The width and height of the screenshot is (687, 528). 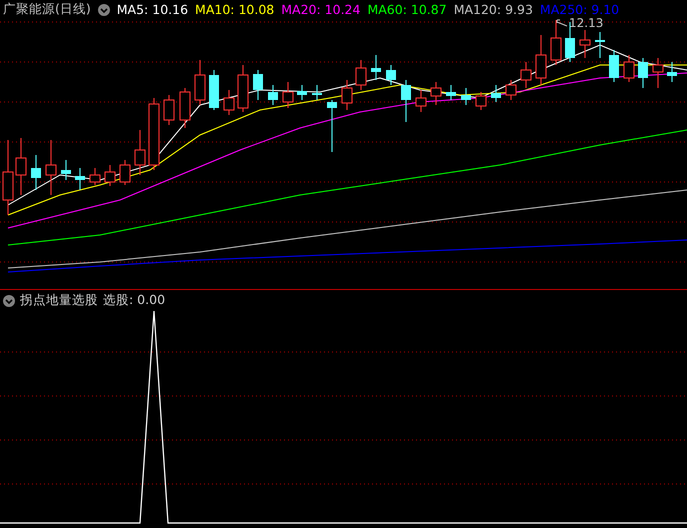 What do you see at coordinates (59, 300) in the screenshot?
I see `indicator-title: 拐点地量选股` at bounding box center [59, 300].